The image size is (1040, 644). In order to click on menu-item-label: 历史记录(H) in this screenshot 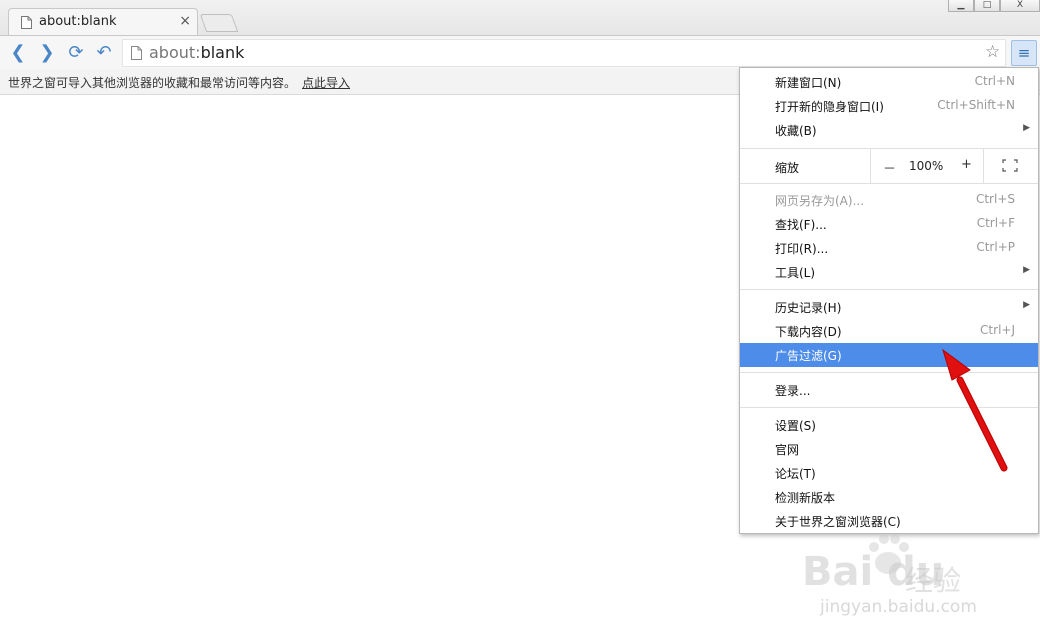, I will do `click(808, 308)`.